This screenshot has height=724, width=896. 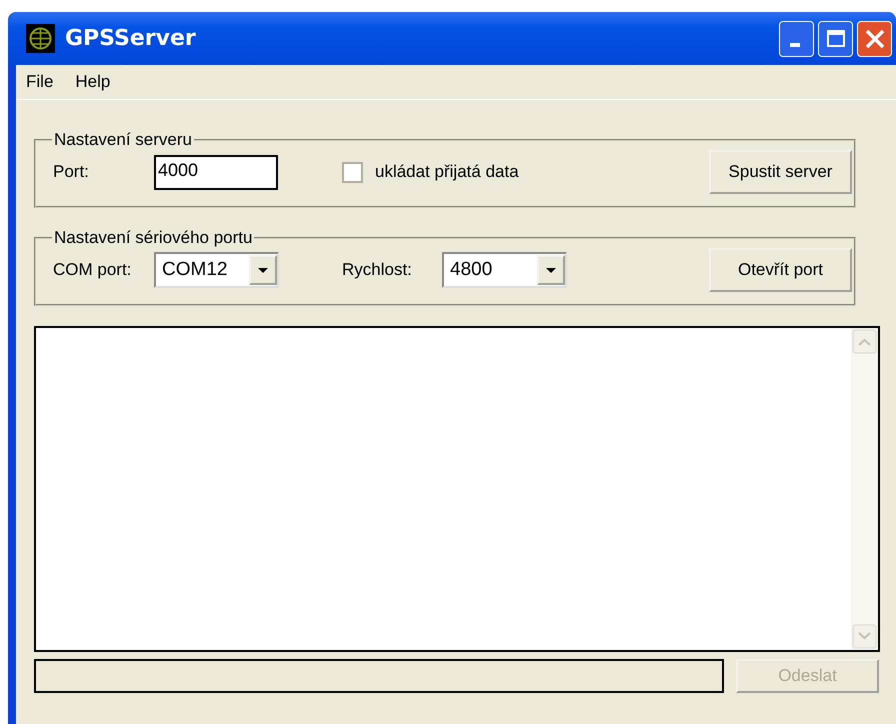 What do you see at coordinates (504, 270) in the screenshot?
I see `speed-dropdown: 4800` at bounding box center [504, 270].